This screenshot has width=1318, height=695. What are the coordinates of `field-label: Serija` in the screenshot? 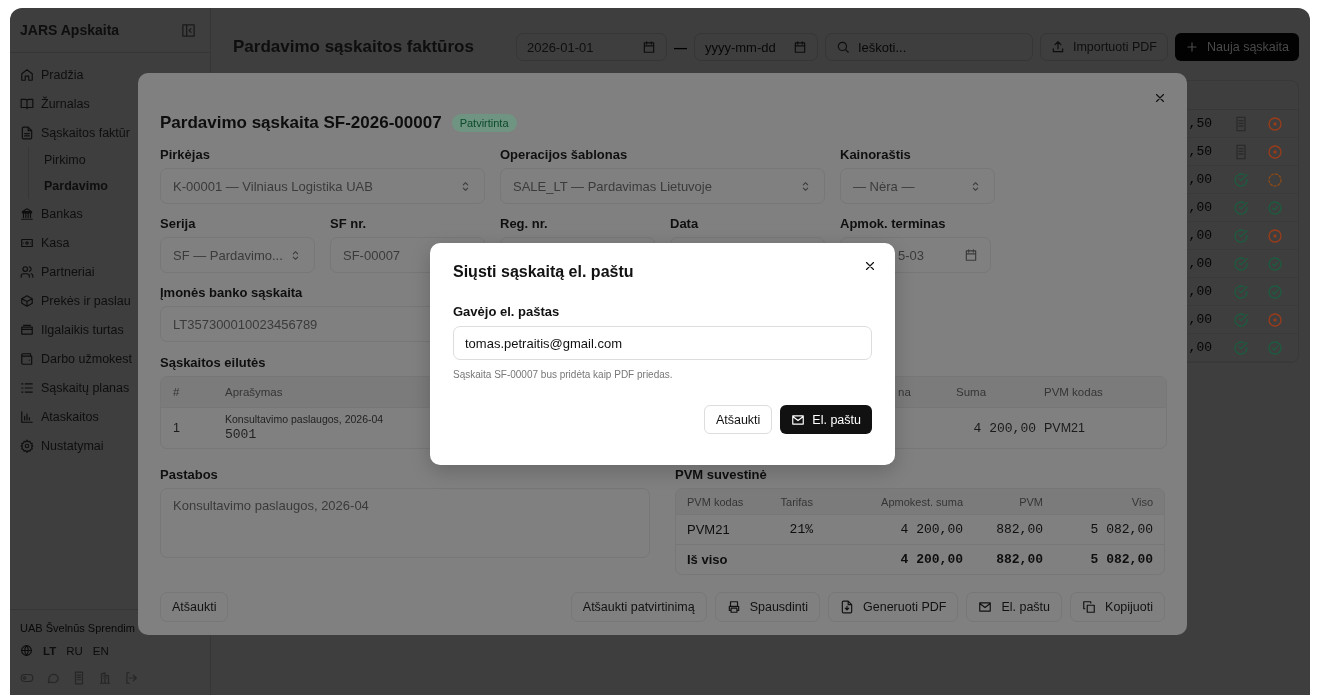 It's located at (178, 223).